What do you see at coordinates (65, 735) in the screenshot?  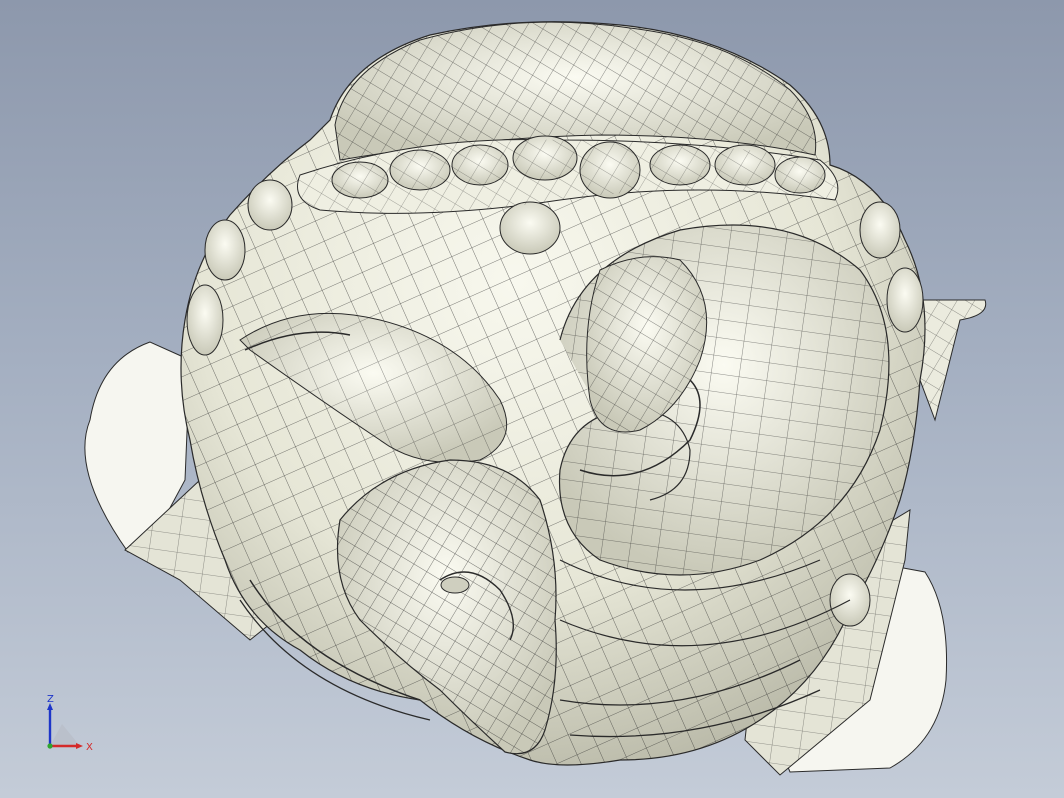 I see `triad-plane-icon` at bounding box center [65, 735].